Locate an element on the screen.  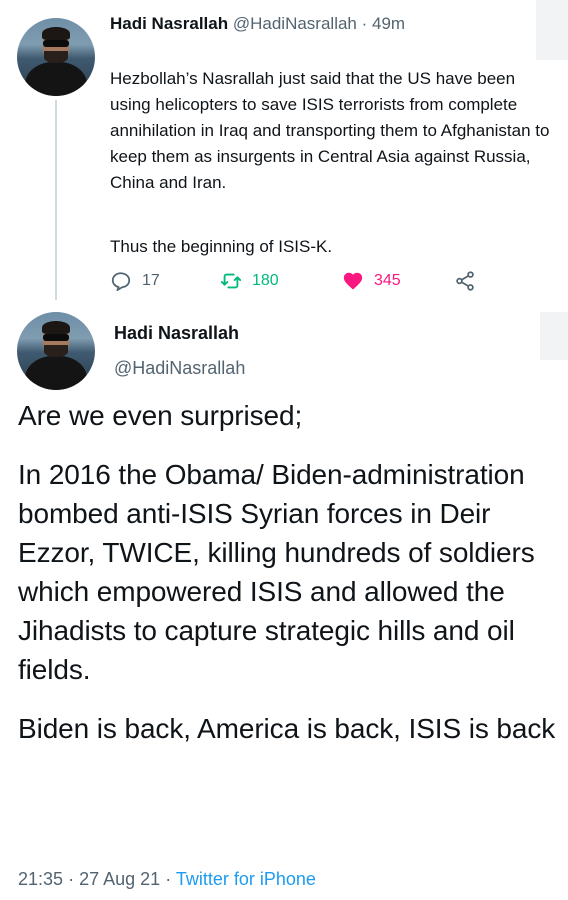
timestamp: 49m is located at coordinates (388, 23).